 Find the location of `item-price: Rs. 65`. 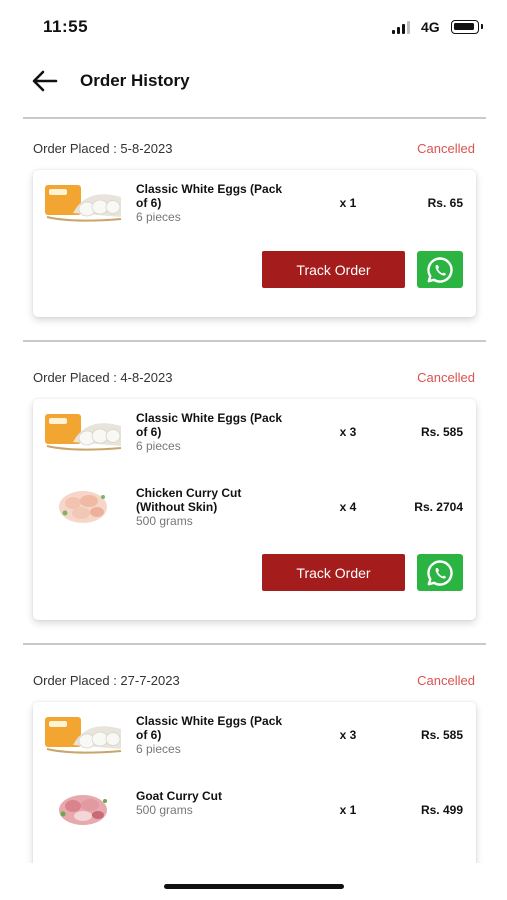

item-price: Rs. 65 is located at coordinates (445, 203).